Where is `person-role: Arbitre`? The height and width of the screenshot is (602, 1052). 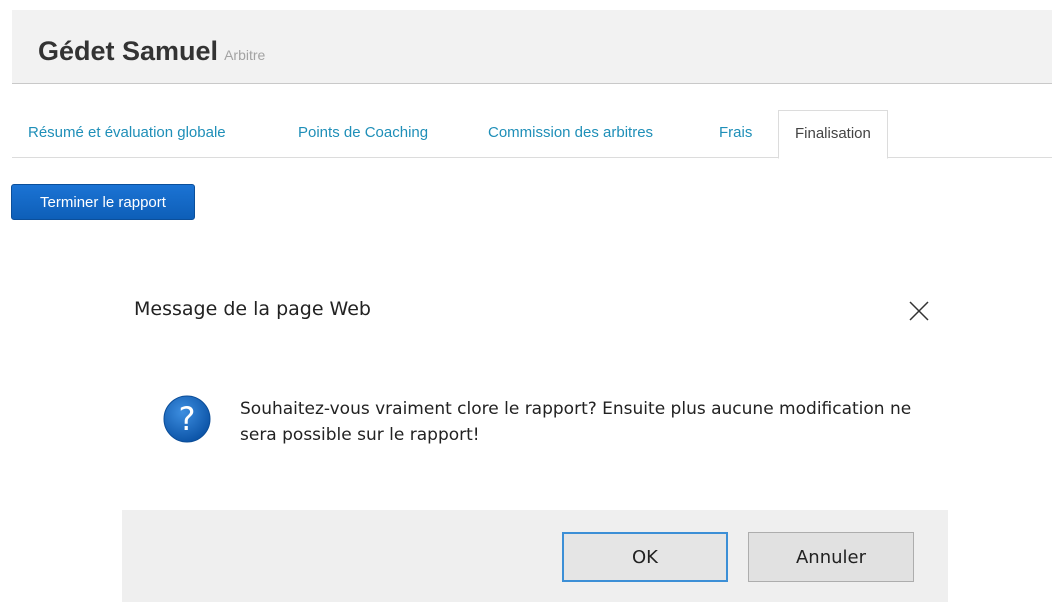 person-role: Arbitre is located at coordinates (245, 55).